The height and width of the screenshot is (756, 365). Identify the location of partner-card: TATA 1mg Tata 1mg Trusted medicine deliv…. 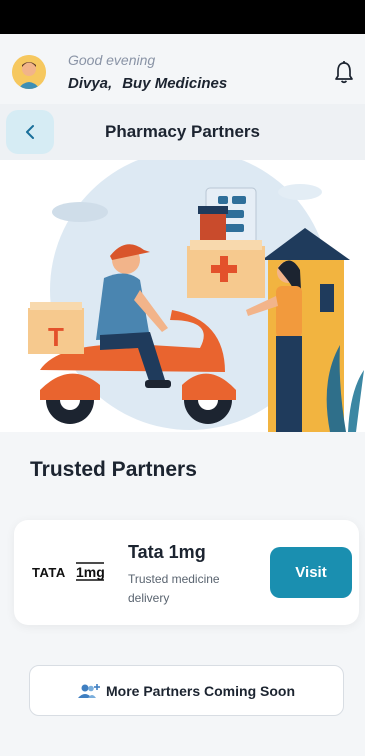
(186, 572).